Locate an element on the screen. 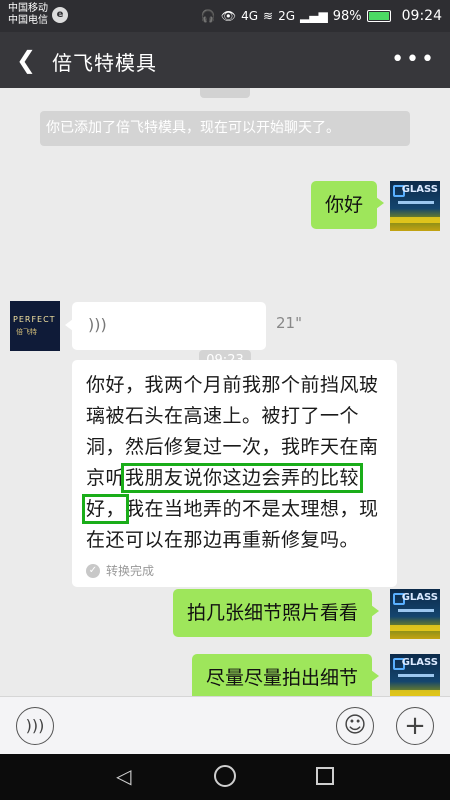  eye-icon: 👁 is located at coordinates (228, 16).